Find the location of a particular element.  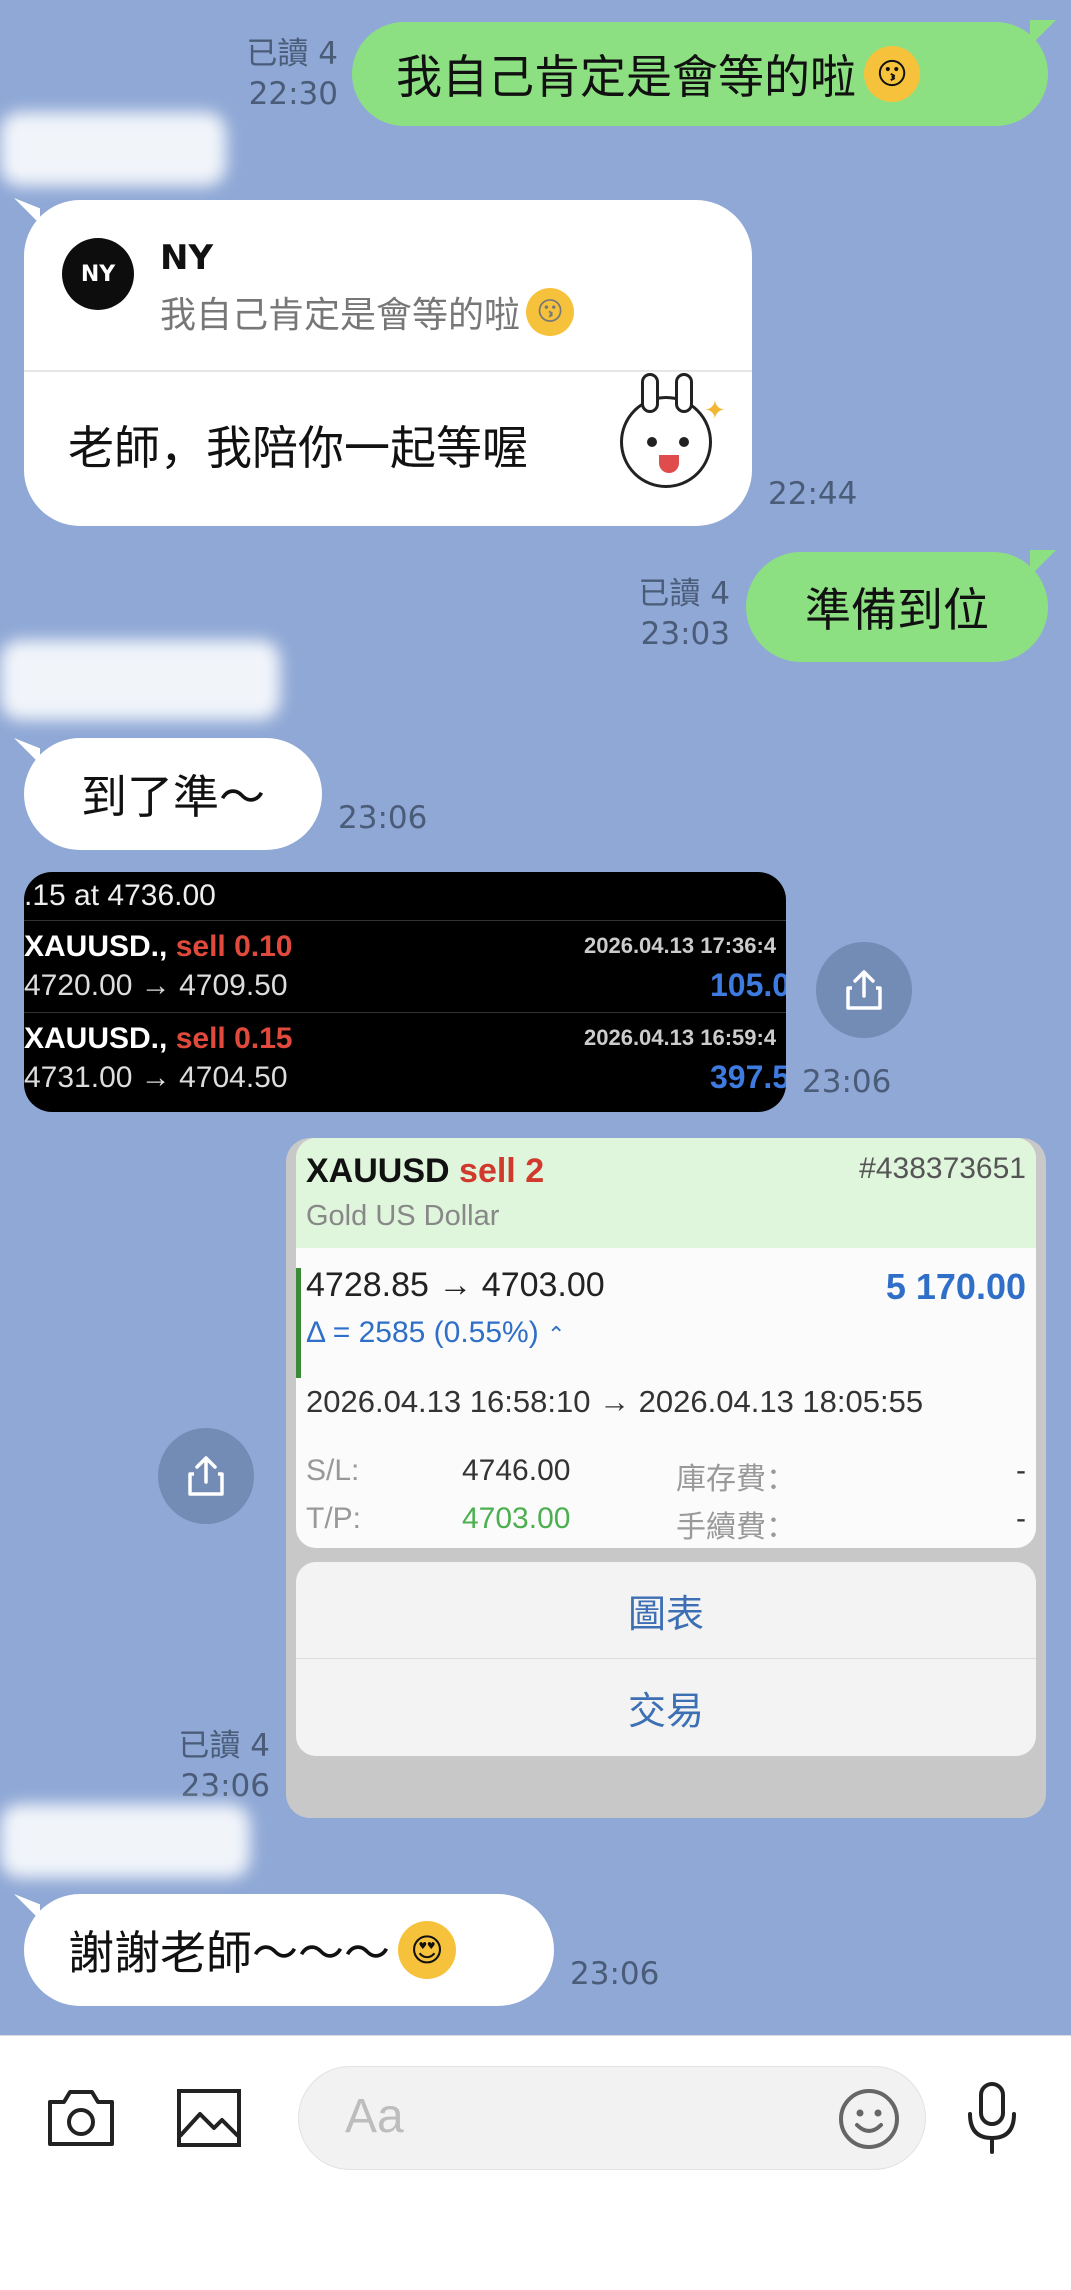

context-menu: 圖表 交易 is located at coordinates (666, 1659).